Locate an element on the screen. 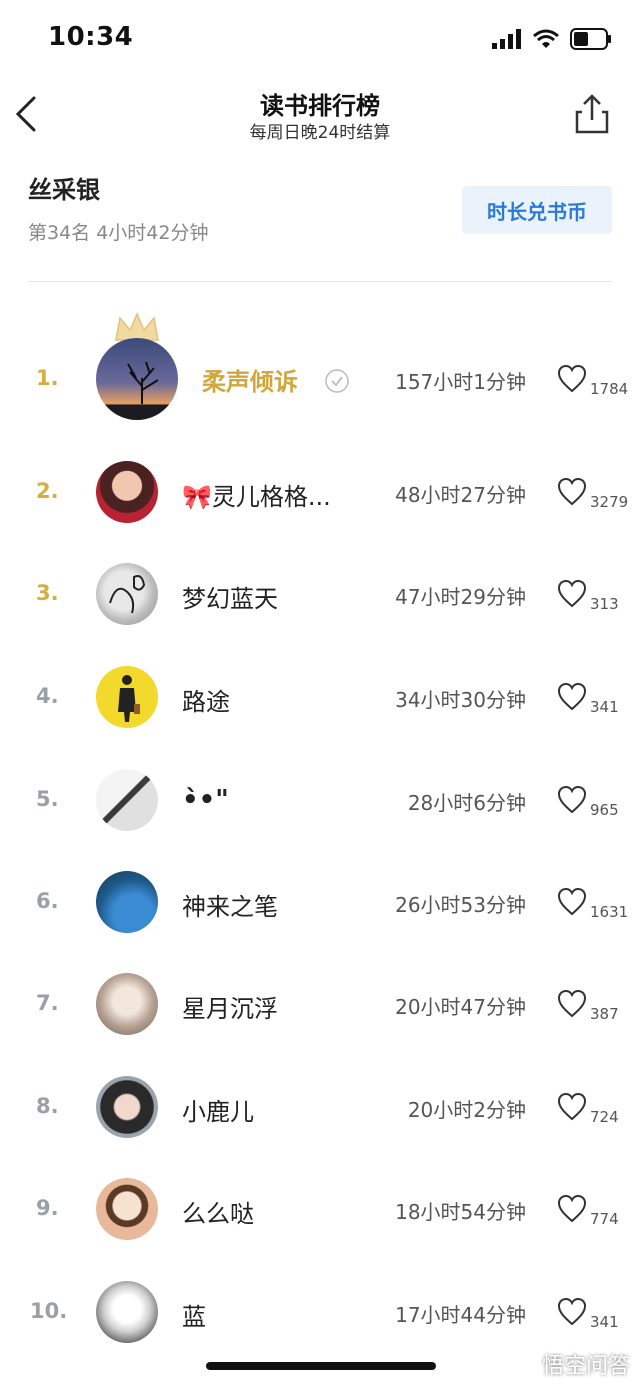 The image size is (640, 1386). home-indicator is located at coordinates (321, 1366).